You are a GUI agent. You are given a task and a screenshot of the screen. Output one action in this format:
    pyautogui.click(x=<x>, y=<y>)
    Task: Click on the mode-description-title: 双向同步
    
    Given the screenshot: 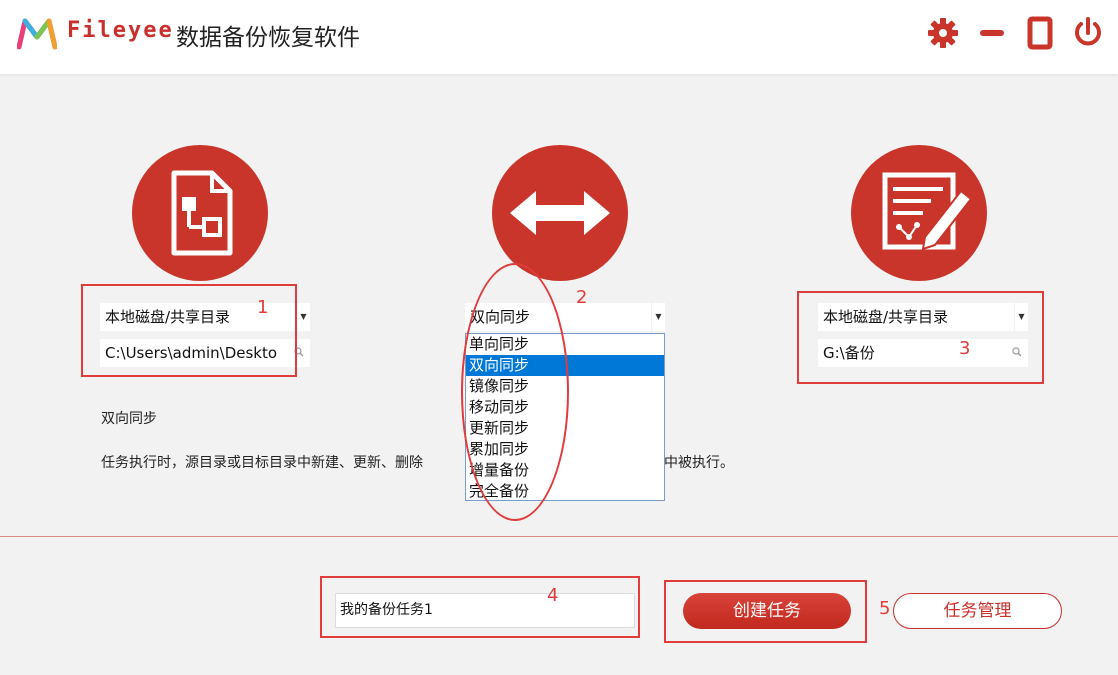 What is the action you would take?
    pyautogui.click(x=129, y=419)
    